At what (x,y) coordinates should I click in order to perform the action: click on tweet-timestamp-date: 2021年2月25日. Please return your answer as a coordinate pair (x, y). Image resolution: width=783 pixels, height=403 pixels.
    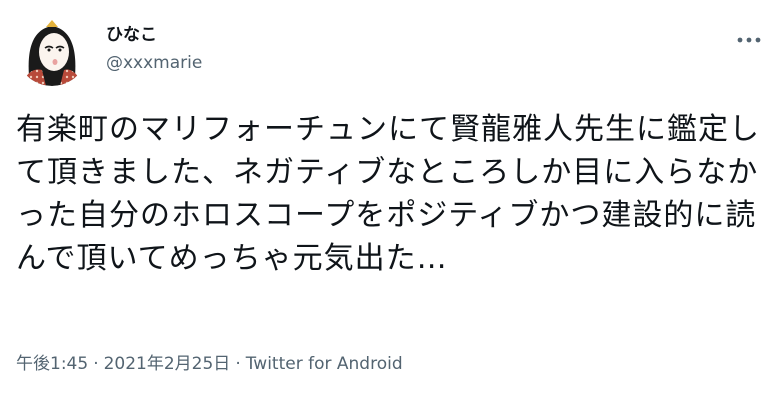
    Looking at the image, I should click on (167, 364).